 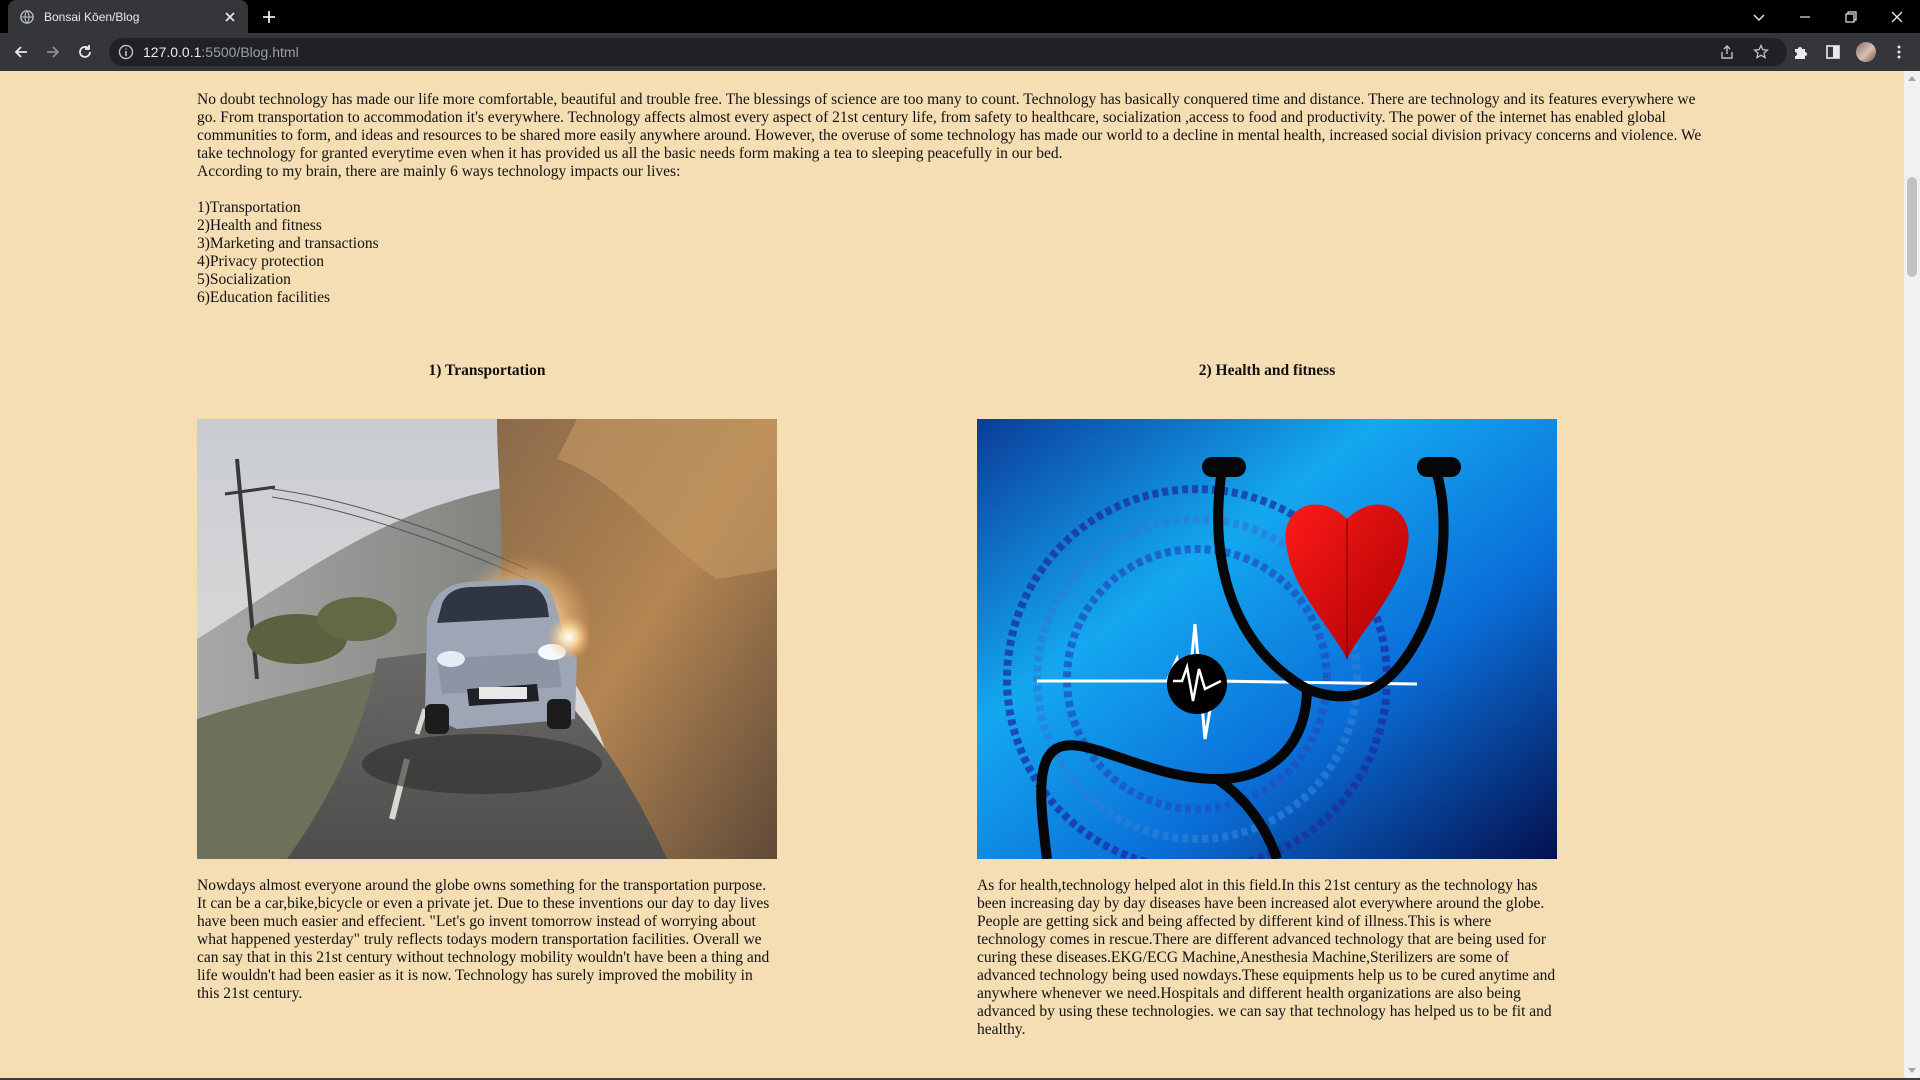 What do you see at coordinates (1851, 17) in the screenshot?
I see `restore-icon` at bounding box center [1851, 17].